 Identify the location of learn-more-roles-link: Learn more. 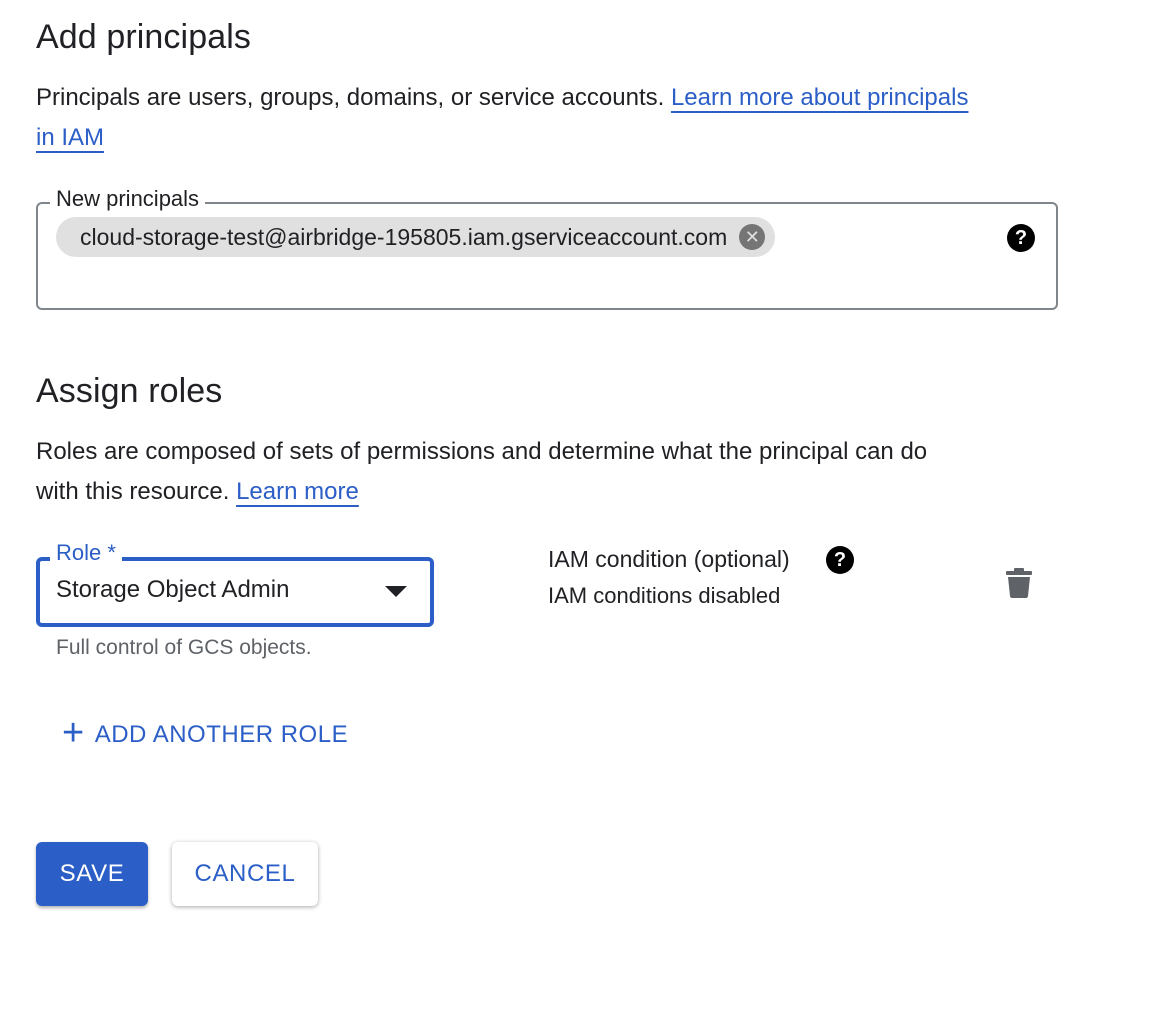
(297, 491).